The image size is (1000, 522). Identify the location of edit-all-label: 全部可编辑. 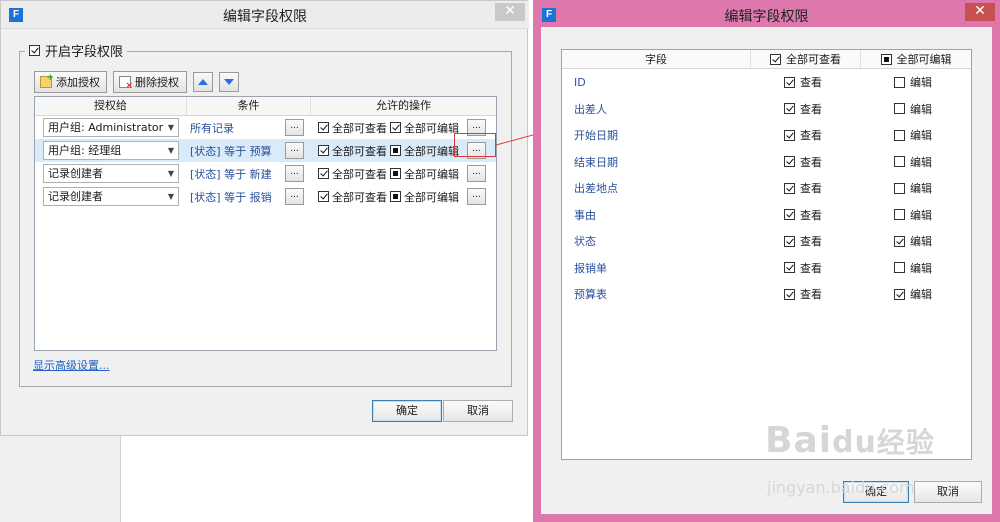
(924, 59).